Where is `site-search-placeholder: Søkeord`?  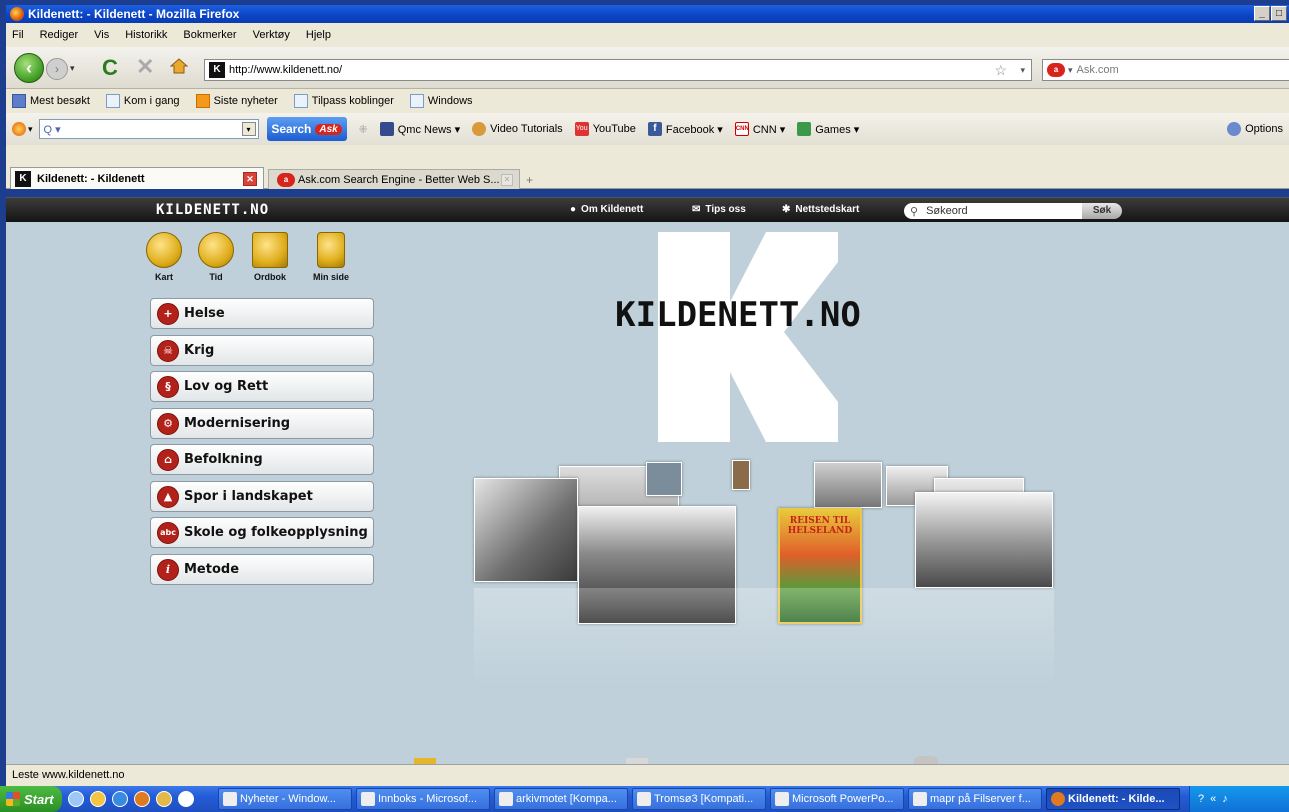 site-search-placeholder: Søkeord is located at coordinates (947, 211).